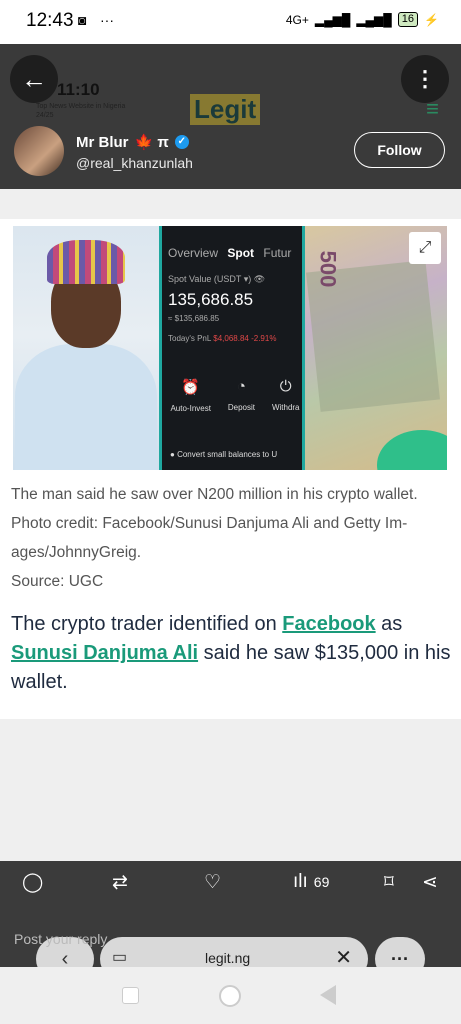  I want to click on phone-tab-futures: Futur, so click(277, 253).